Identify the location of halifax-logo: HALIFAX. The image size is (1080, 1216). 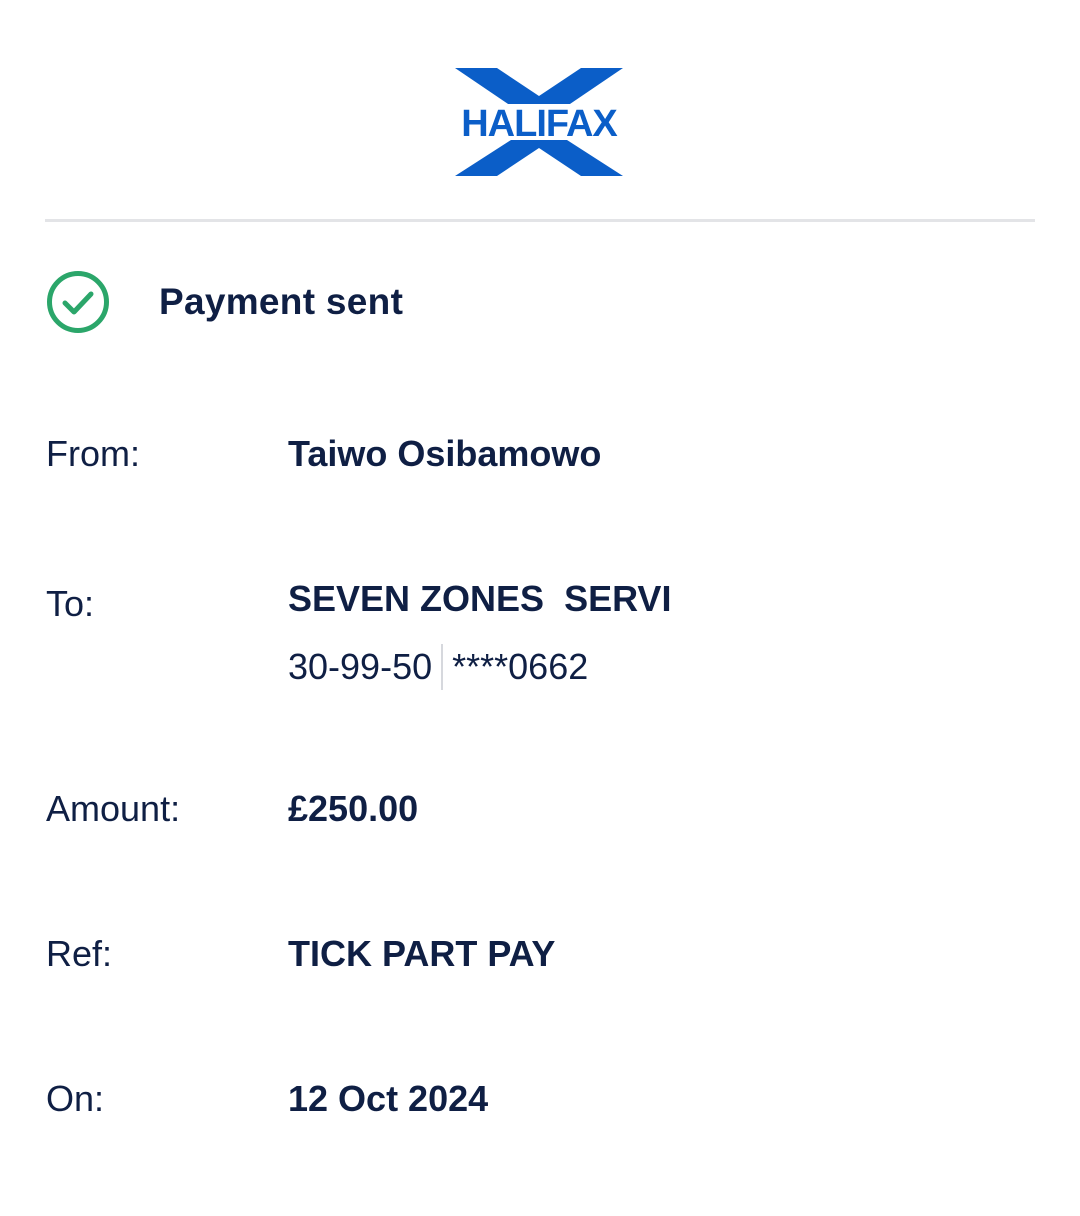
(539, 122).